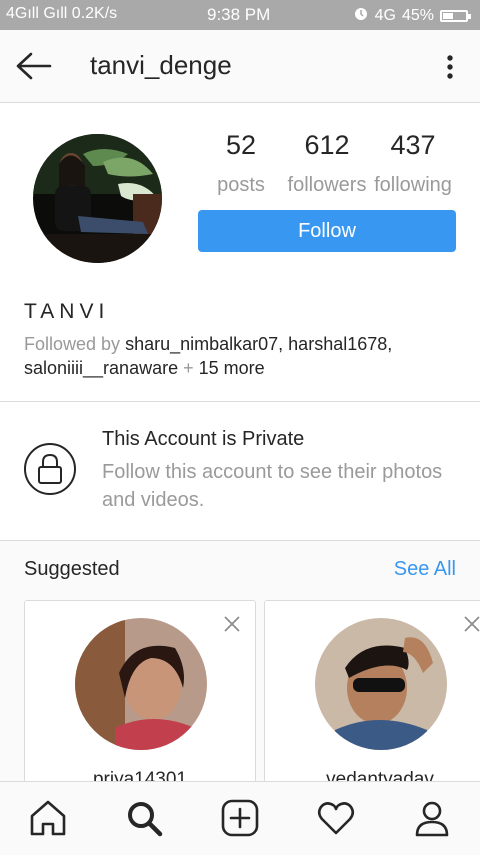 This screenshot has width=480, height=855. What do you see at coordinates (72, 569) in the screenshot?
I see `suggested-title: Suggested` at bounding box center [72, 569].